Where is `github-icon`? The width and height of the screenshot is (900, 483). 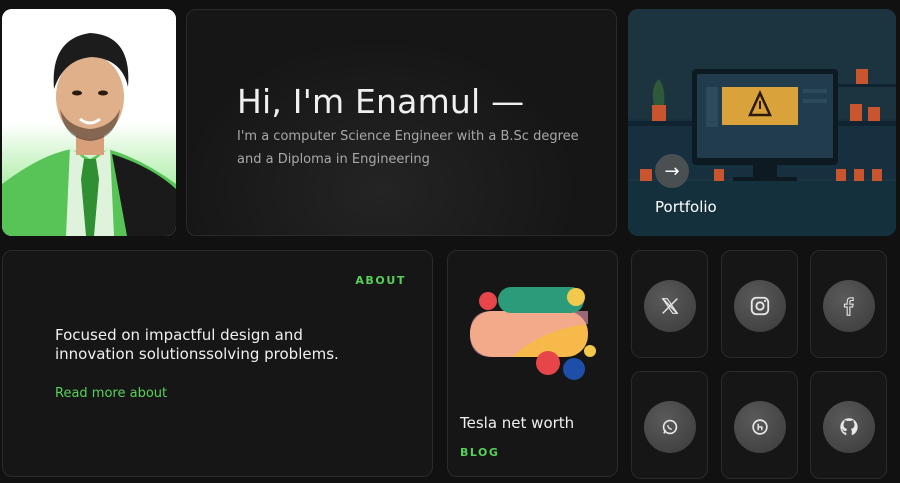
github-icon is located at coordinates (849, 427).